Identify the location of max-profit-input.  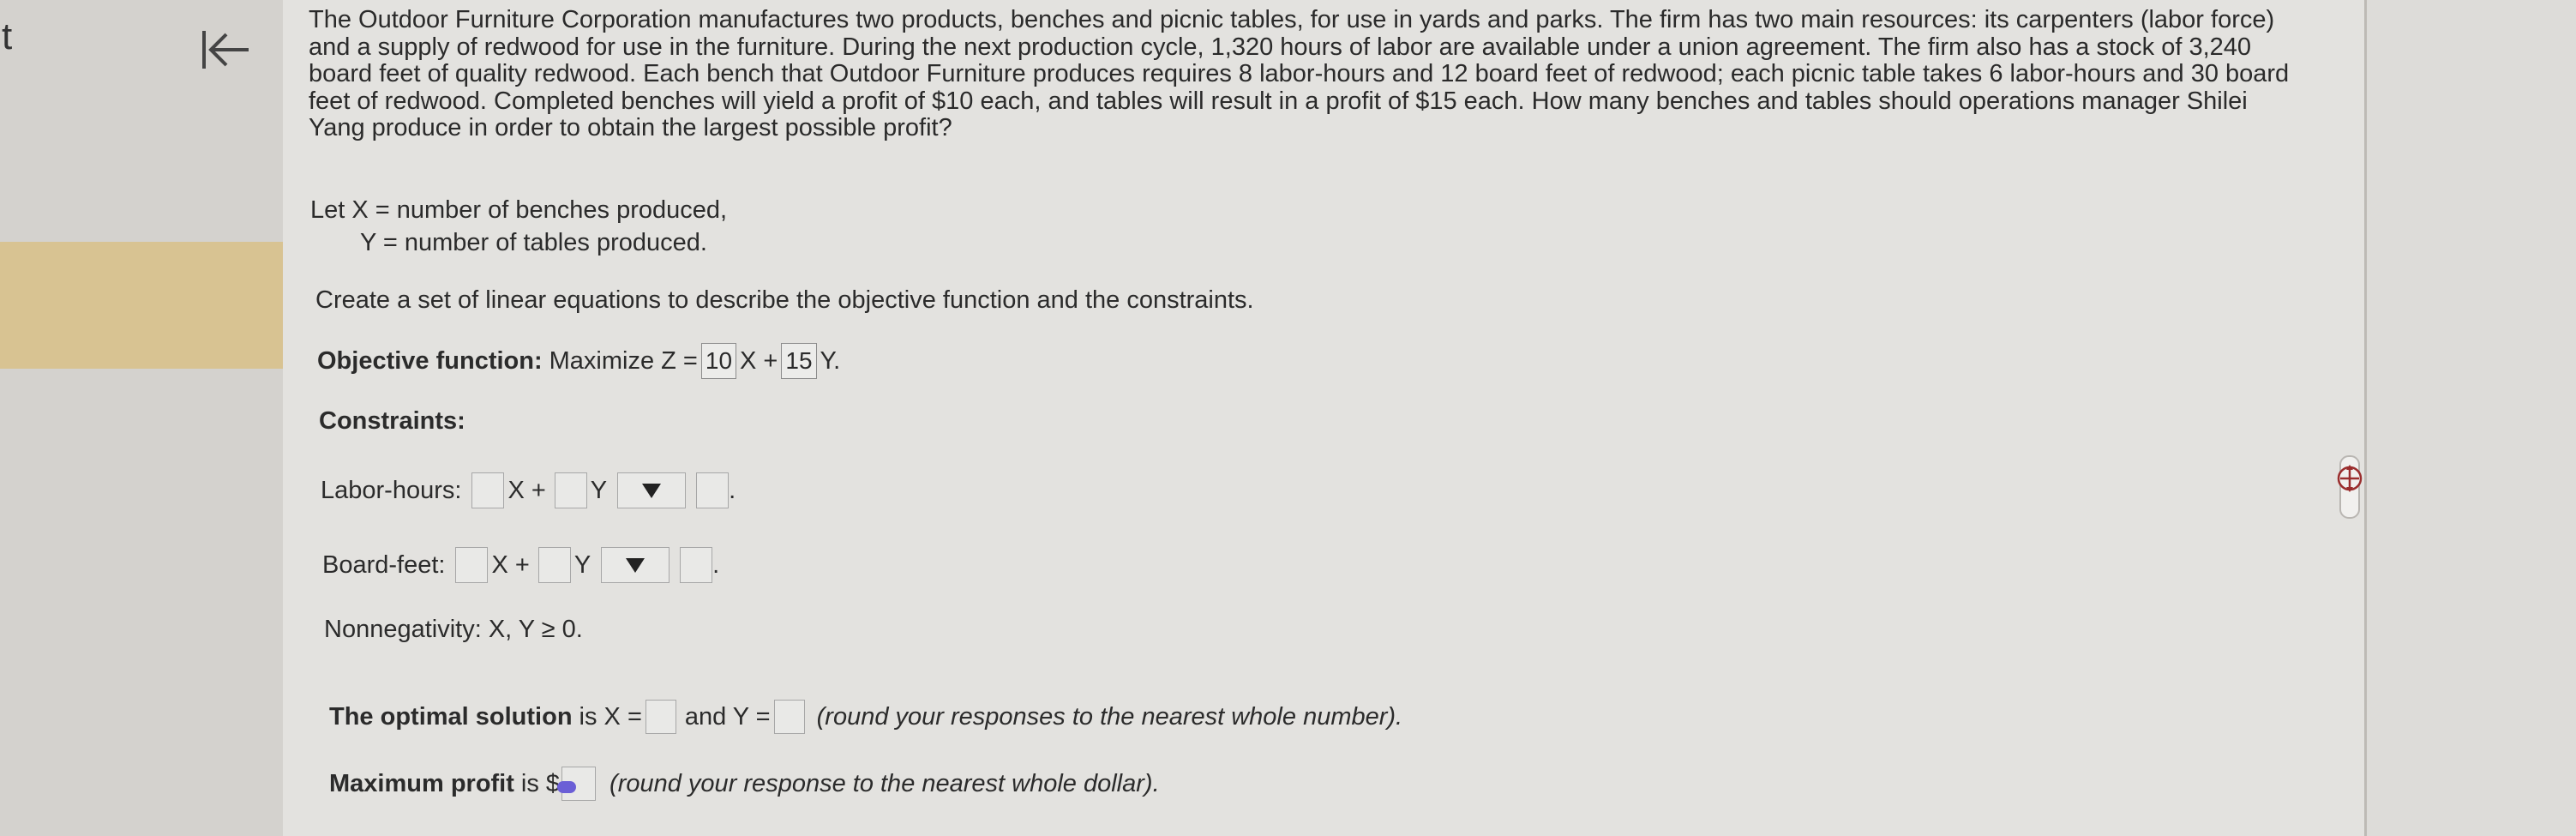
(577, 784).